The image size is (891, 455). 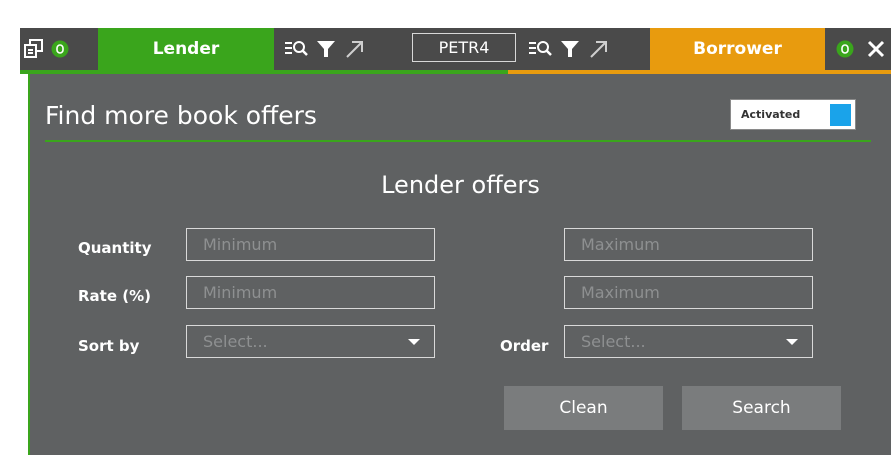 I want to click on rate-min-input, so click(x=310, y=292).